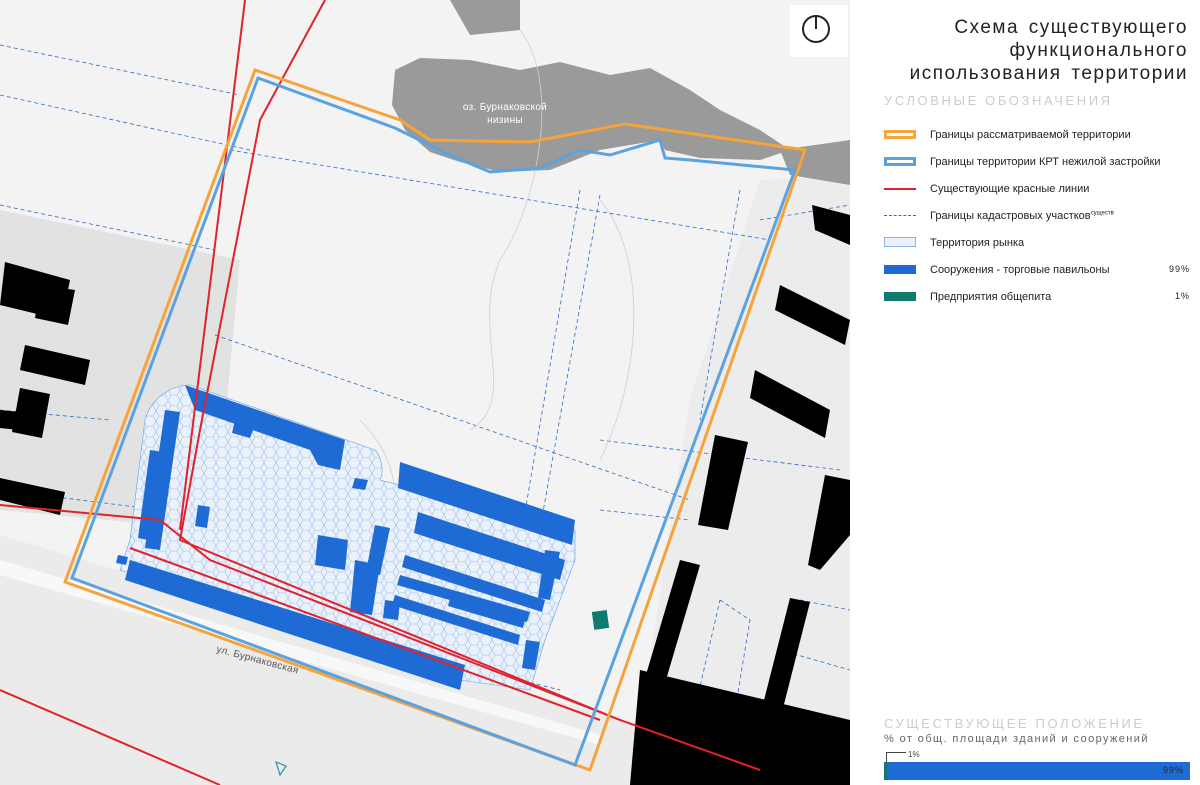 This screenshot has height=785, width=1200. I want to click on lake-label-line2: низины, so click(505, 120).